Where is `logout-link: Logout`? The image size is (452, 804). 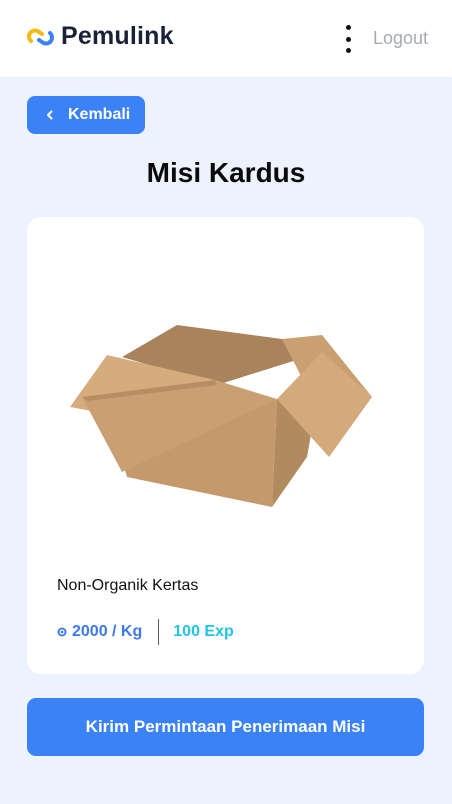
logout-link: Logout is located at coordinates (400, 38).